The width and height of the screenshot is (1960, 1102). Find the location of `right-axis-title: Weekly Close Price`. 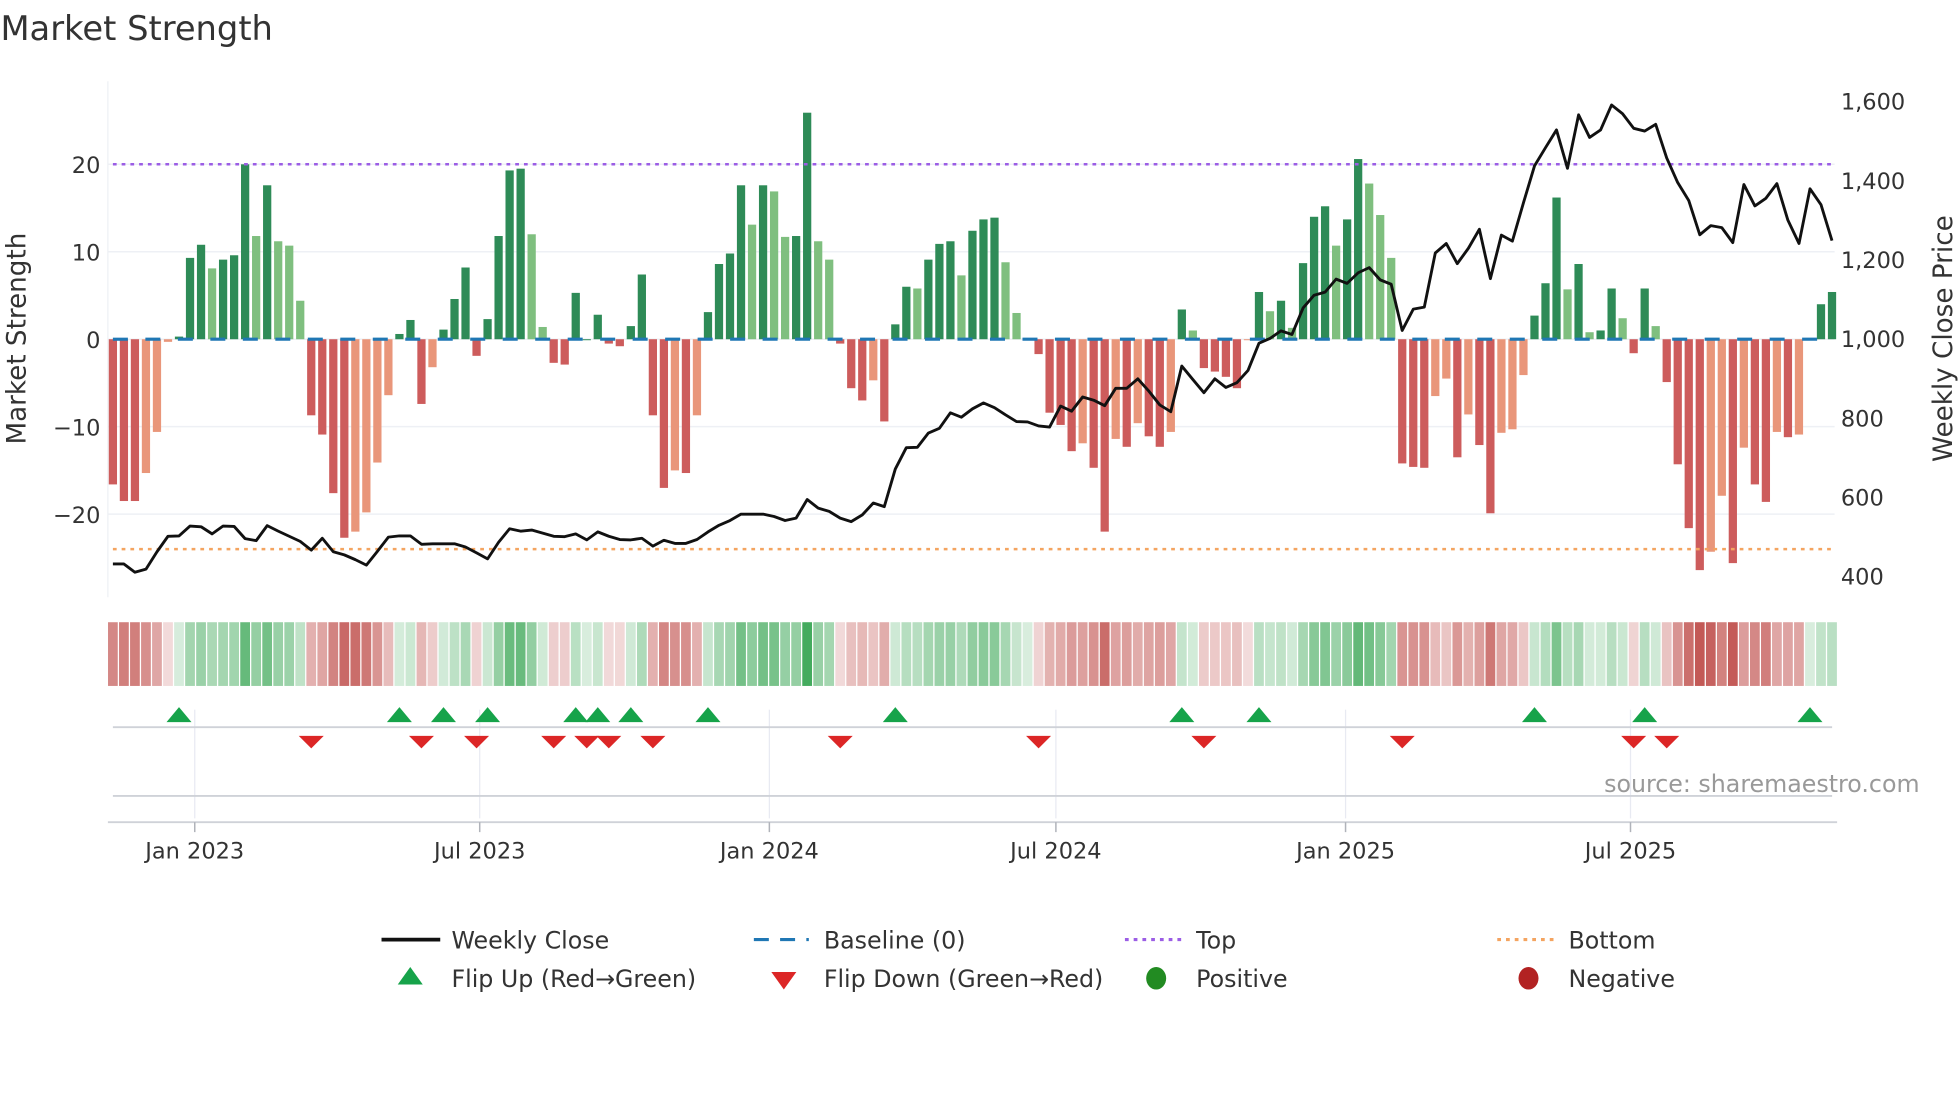

right-axis-title: Weekly Close Price is located at coordinates (1944, 338).